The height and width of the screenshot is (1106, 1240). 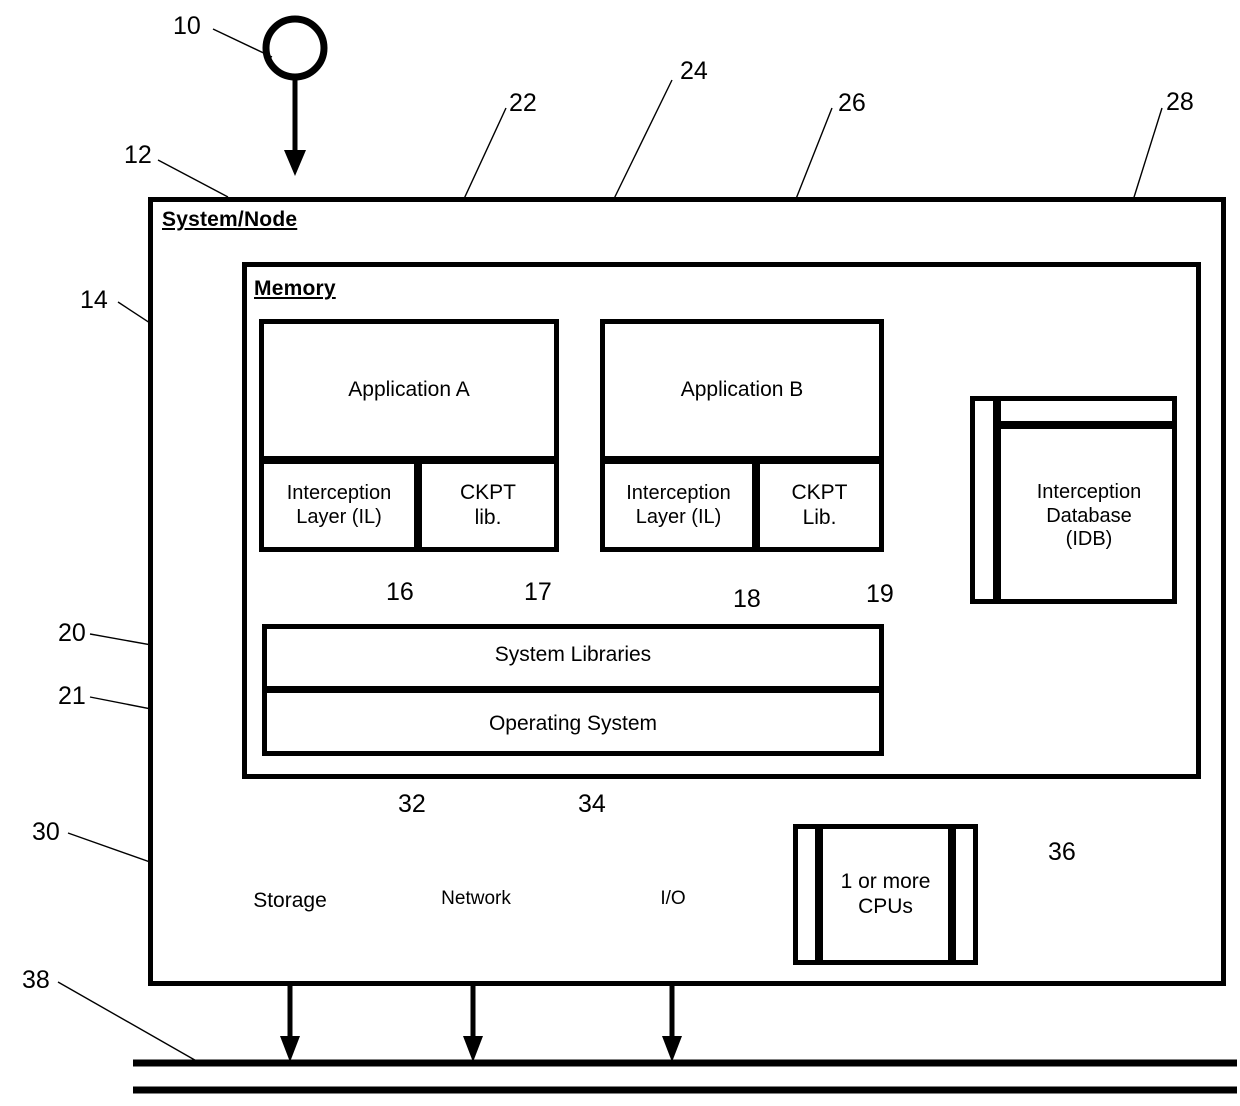 What do you see at coordinates (1089, 539) in the screenshot?
I see `idb-line3: (IDB)` at bounding box center [1089, 539].